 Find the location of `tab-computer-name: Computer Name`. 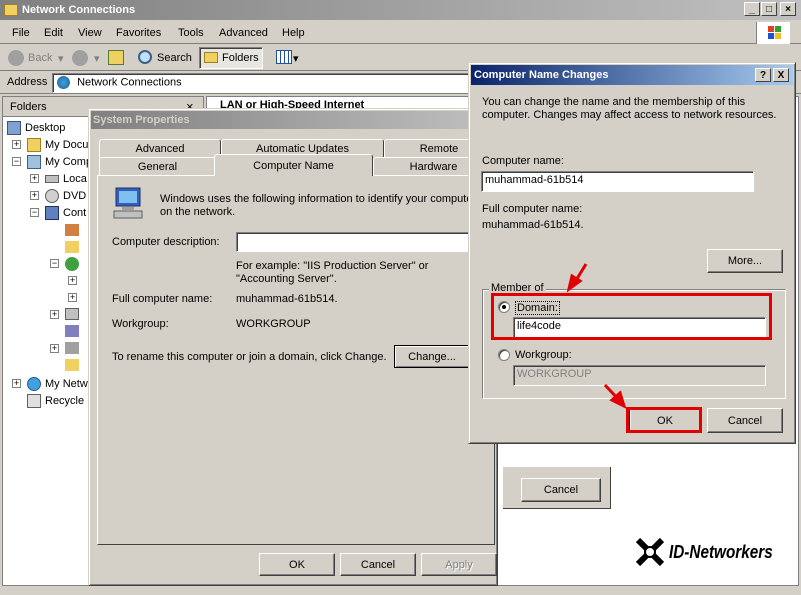

tab-computer-name: Computer Name is located at coordinates (293, 165).